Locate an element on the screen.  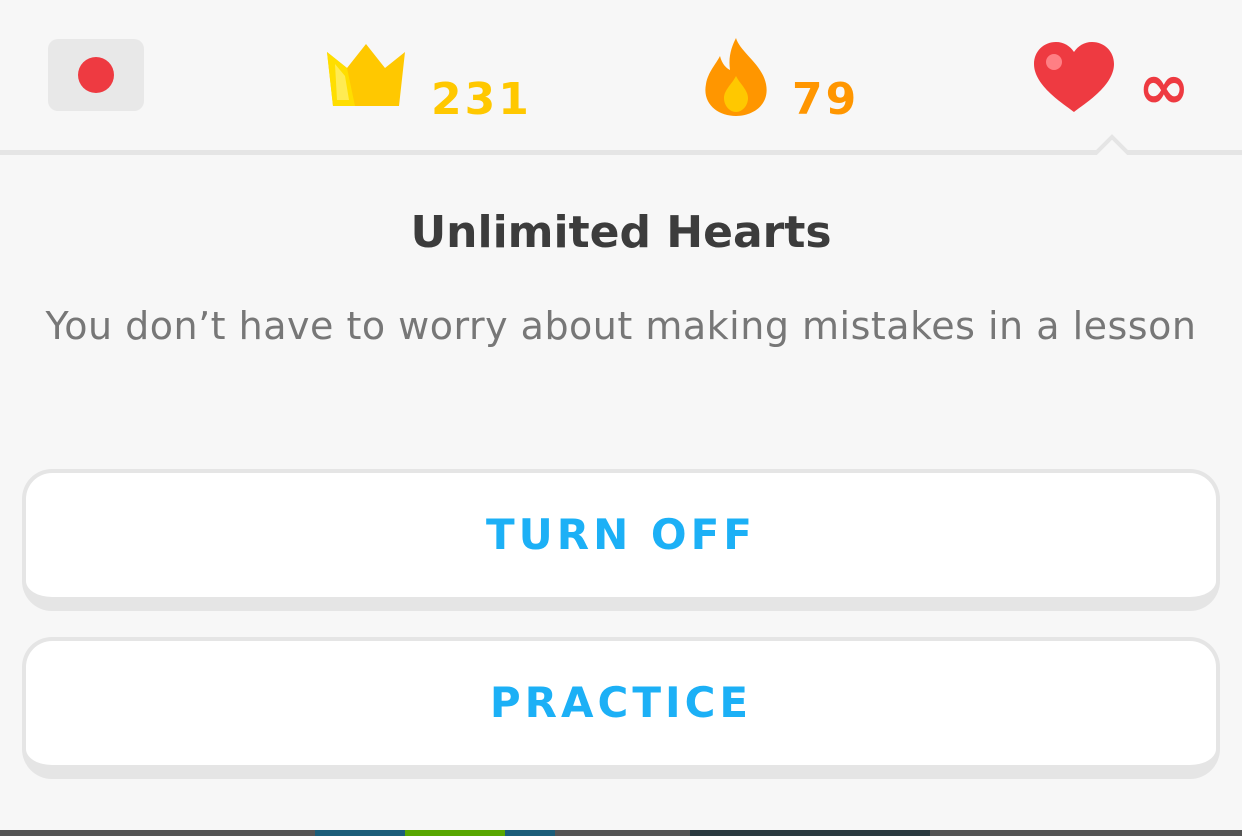
streak-count: 79 is located at coordinates (826, 99).